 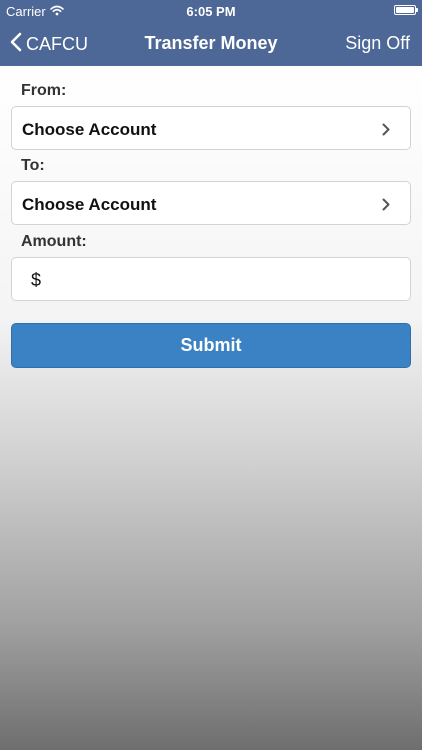 I want to click on to-label: To:, so click(x=33, y=165).